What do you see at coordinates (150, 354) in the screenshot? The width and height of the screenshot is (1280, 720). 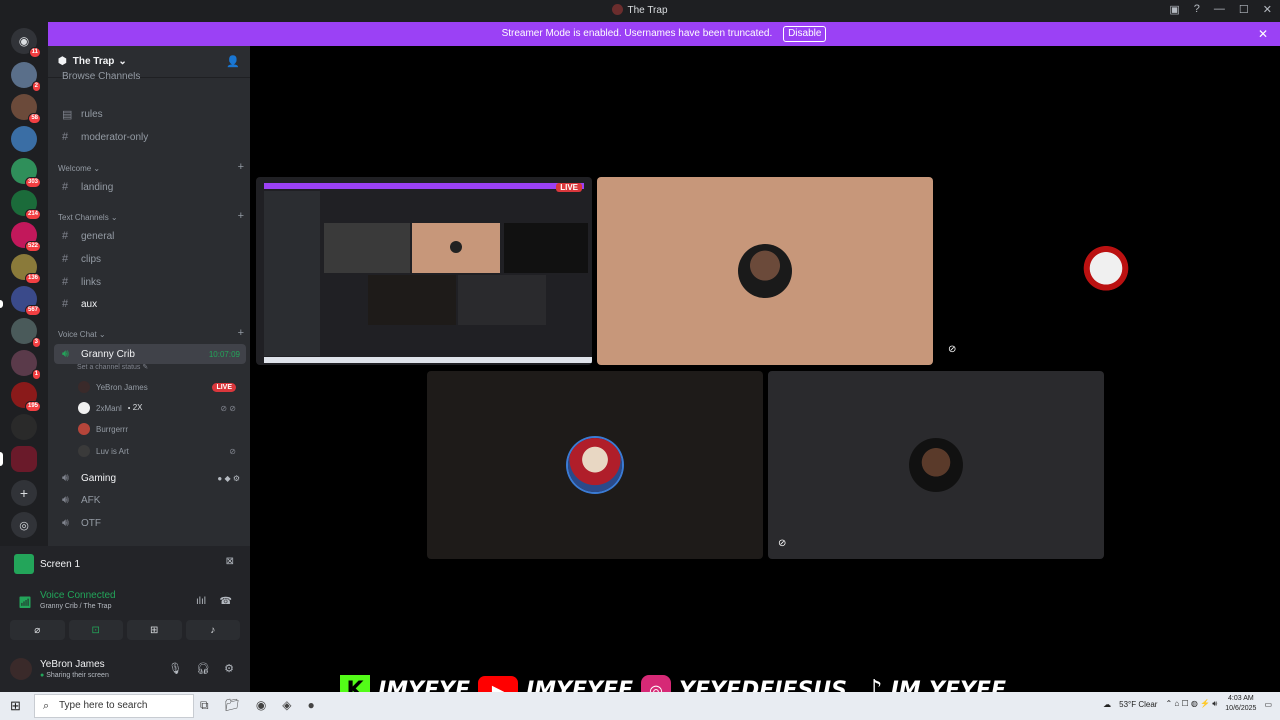 I see `voice-channel-granny-crib: 🔊︎ Granny Crib 10:07:09` at bounding box center [150, 354].